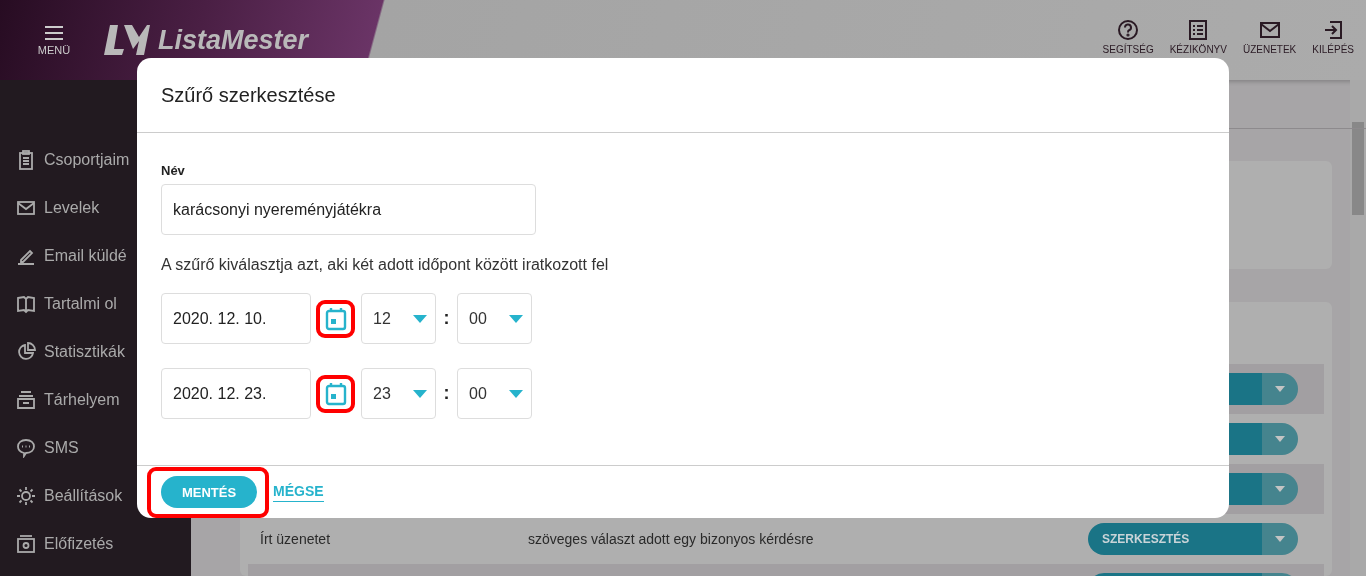  I want to click on archive-icon, so click(26, 400).